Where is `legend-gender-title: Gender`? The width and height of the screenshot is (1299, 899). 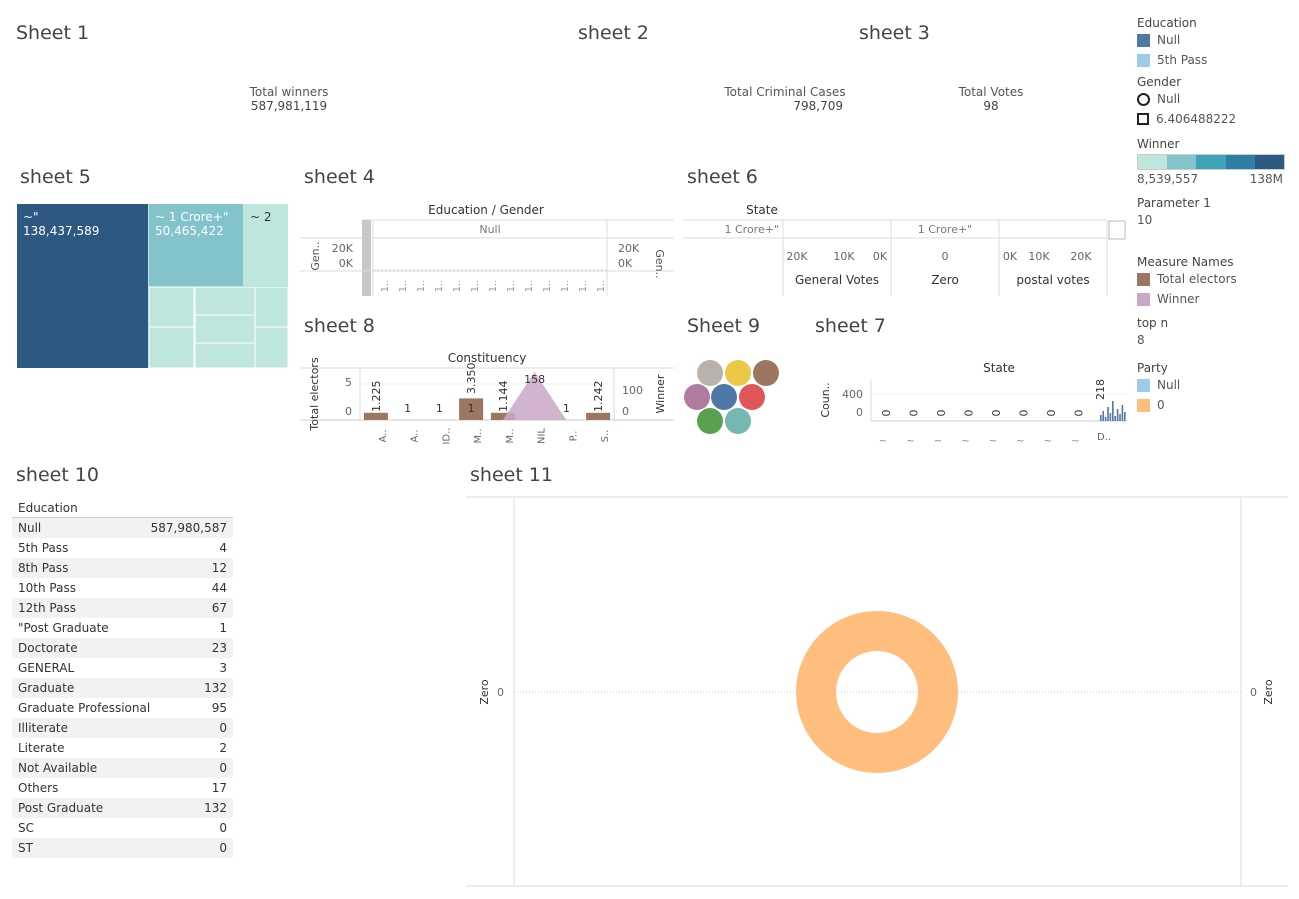
legend-gender-title: Gender is located at coordinates (1159, 82).